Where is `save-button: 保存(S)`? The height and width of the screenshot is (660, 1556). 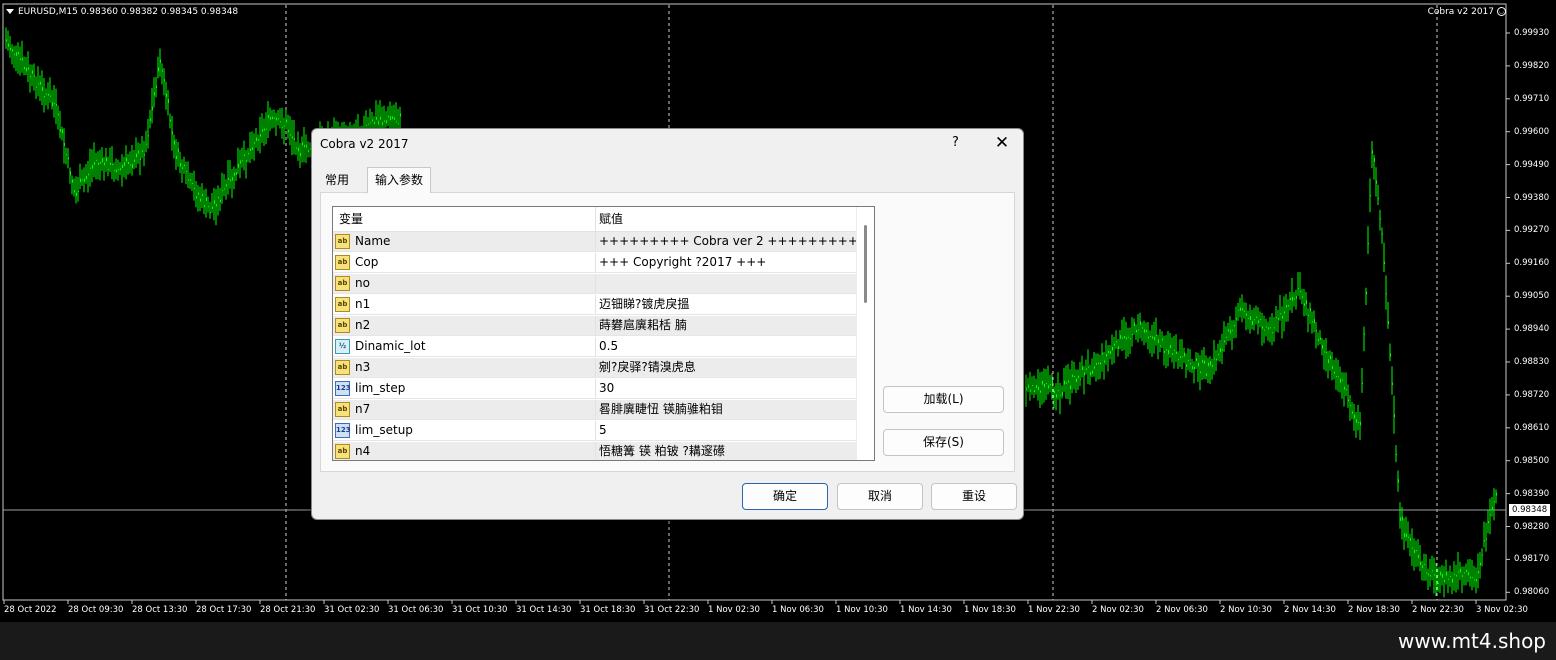 save-button: 保存(S) is located at coordinates (943, 442).